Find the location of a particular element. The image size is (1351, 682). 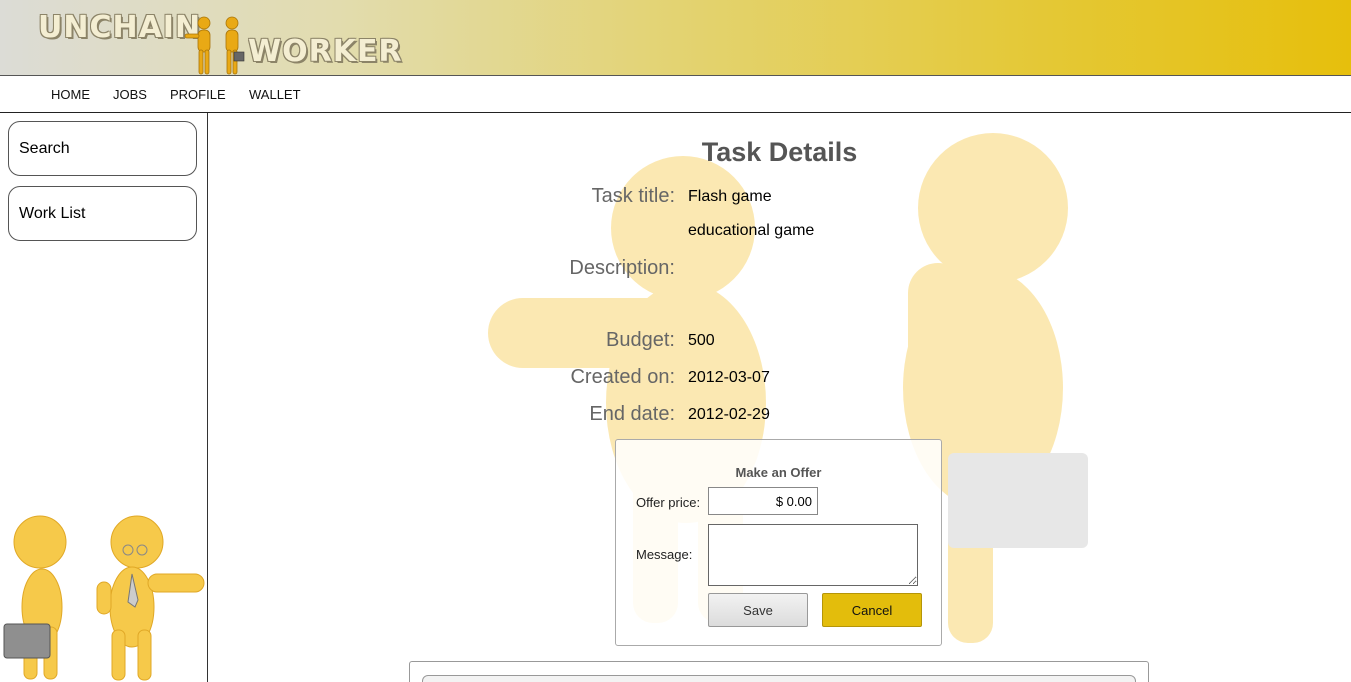

offer-title: Make an Offer is located at coordinates (778, 472).